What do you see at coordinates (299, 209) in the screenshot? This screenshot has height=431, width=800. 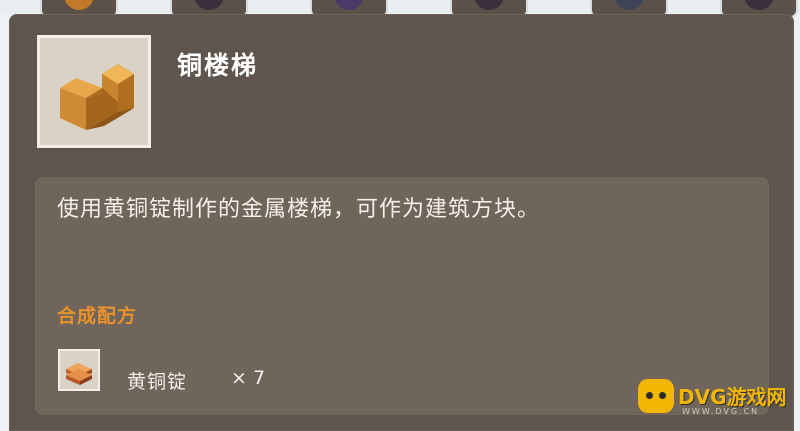 I see `item-description: 使用黄铜锭制作的金属楼梯，可作为建筑方块。` at bounding box center [299, 209].